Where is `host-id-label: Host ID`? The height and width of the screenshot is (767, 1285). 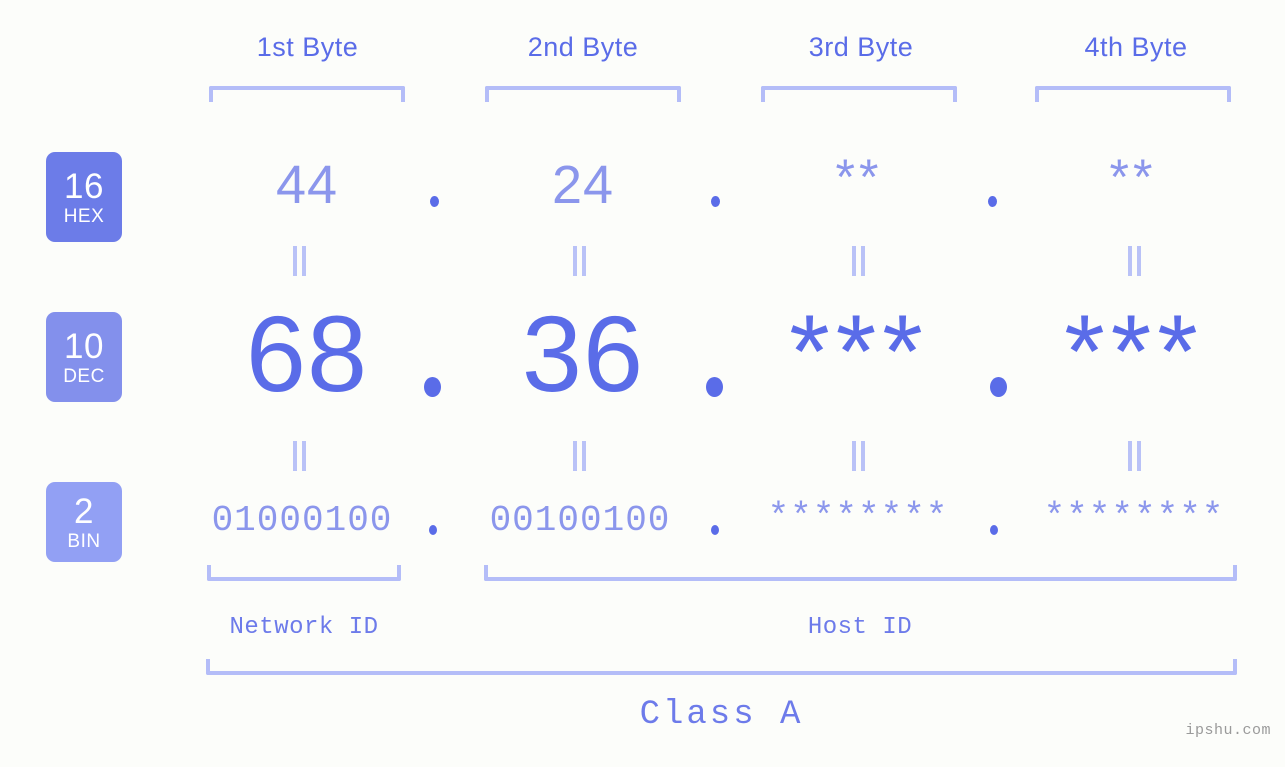
host-id-label: Host ID is located at coordinates (860, 627).